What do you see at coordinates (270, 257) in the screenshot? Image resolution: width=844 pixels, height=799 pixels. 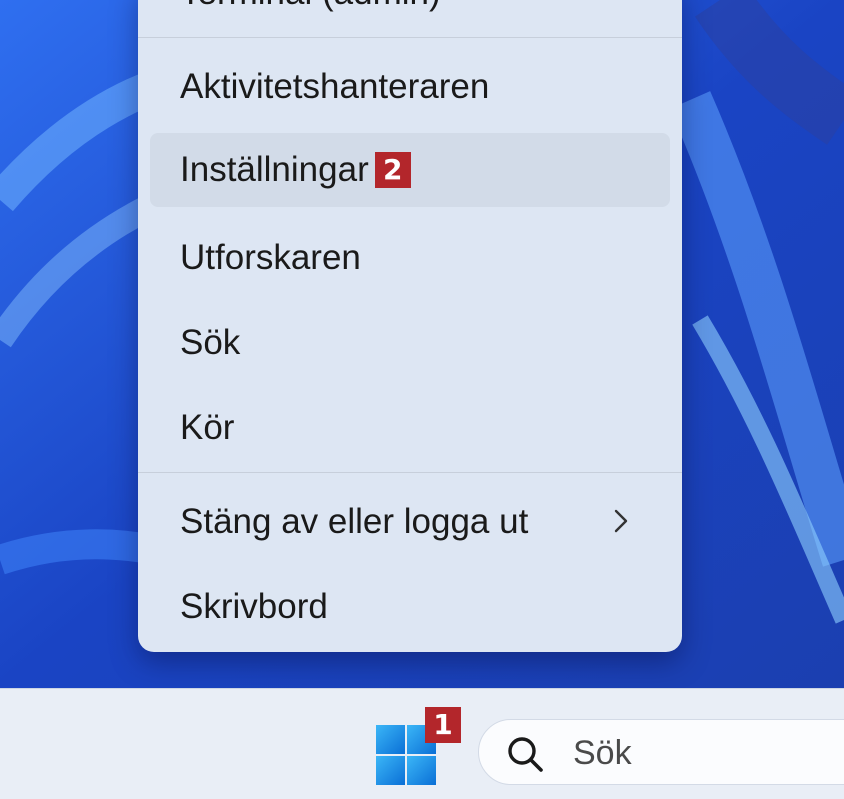 I see `menu-item-label: Utforskaren` at bounding box center [270, 257].